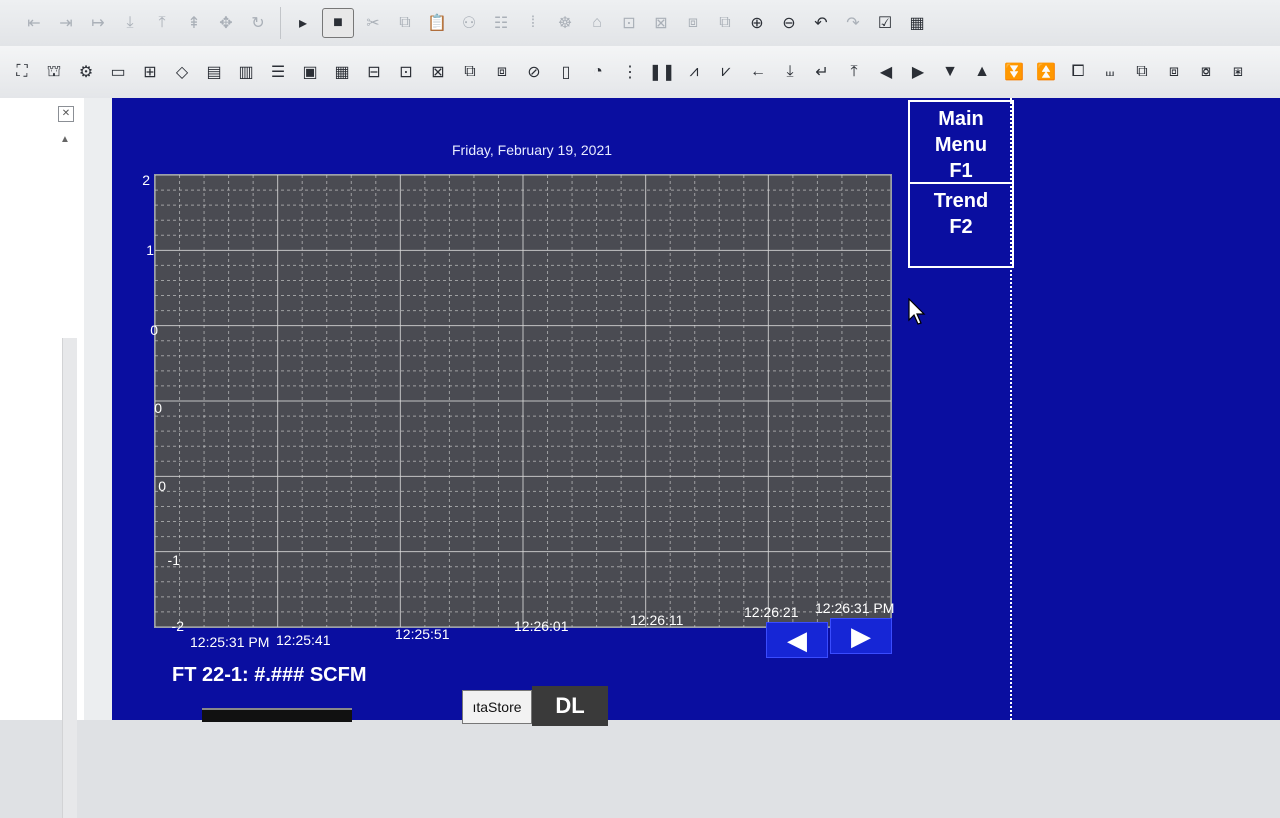 This screenshot has width=1280, height=818. Describe the element at coordinates (246, 72) in the screenshot. I see `object-icon: ▥` at that location.